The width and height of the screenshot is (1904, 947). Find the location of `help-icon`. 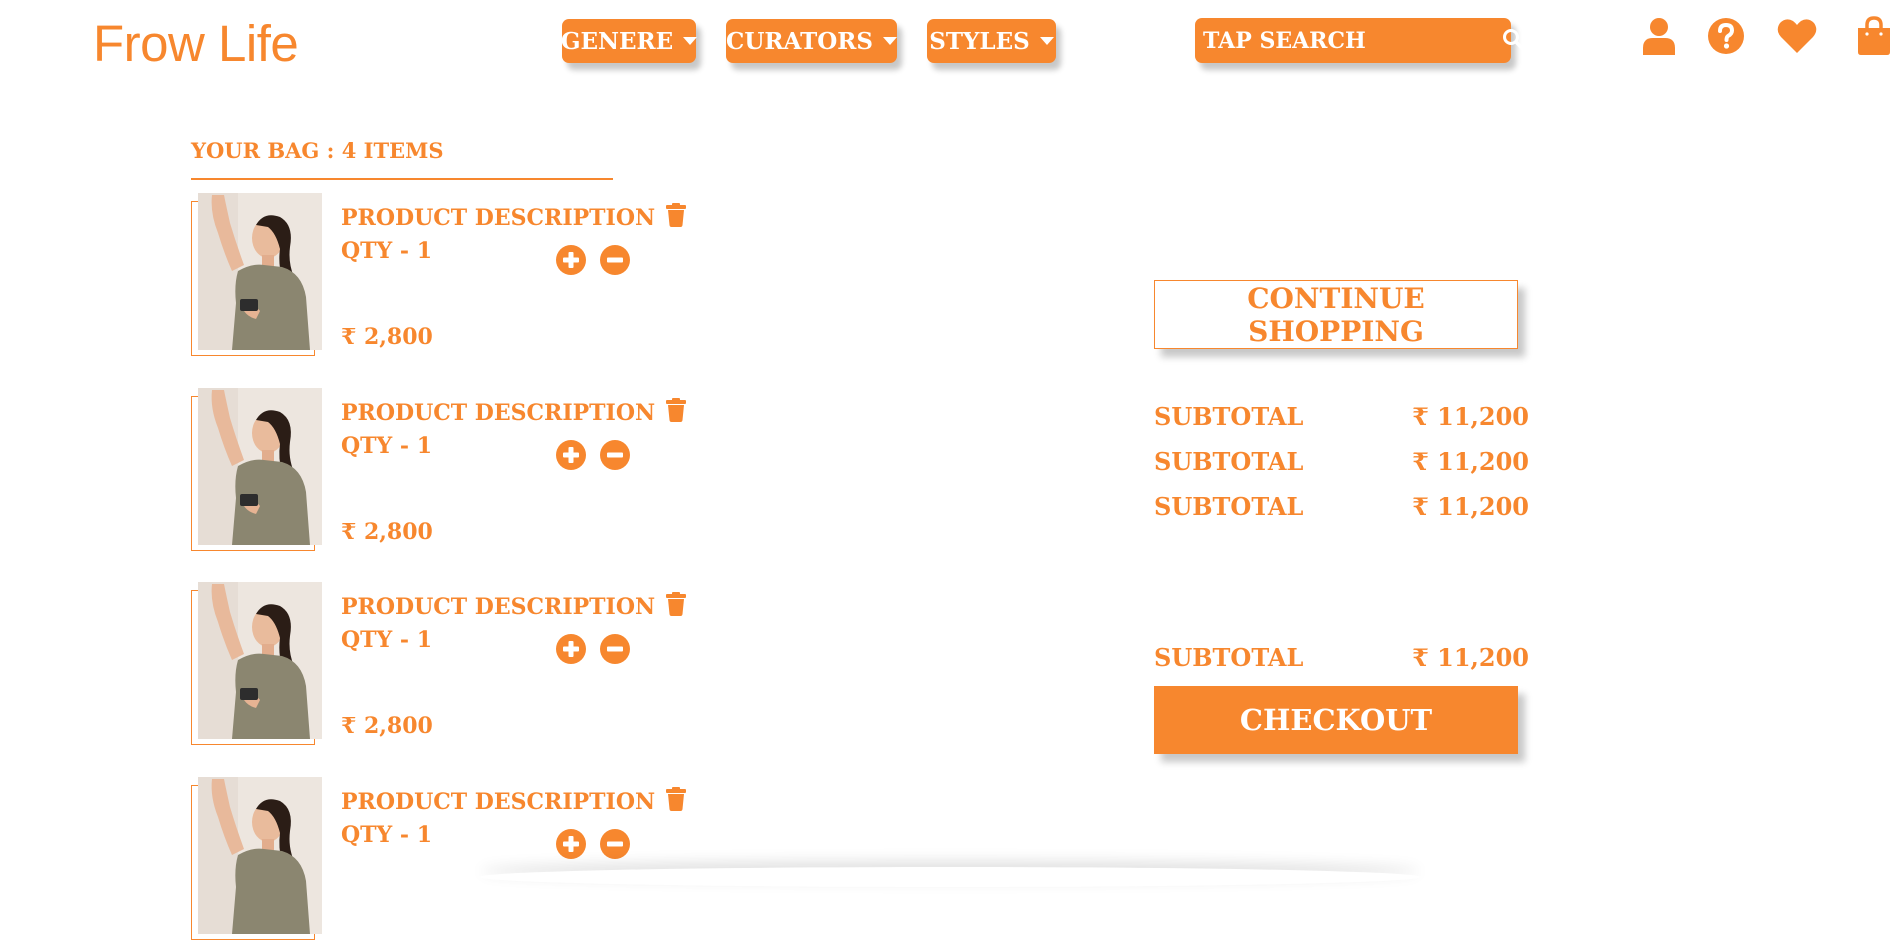

help-icon is located at coordinates (1726, 36).